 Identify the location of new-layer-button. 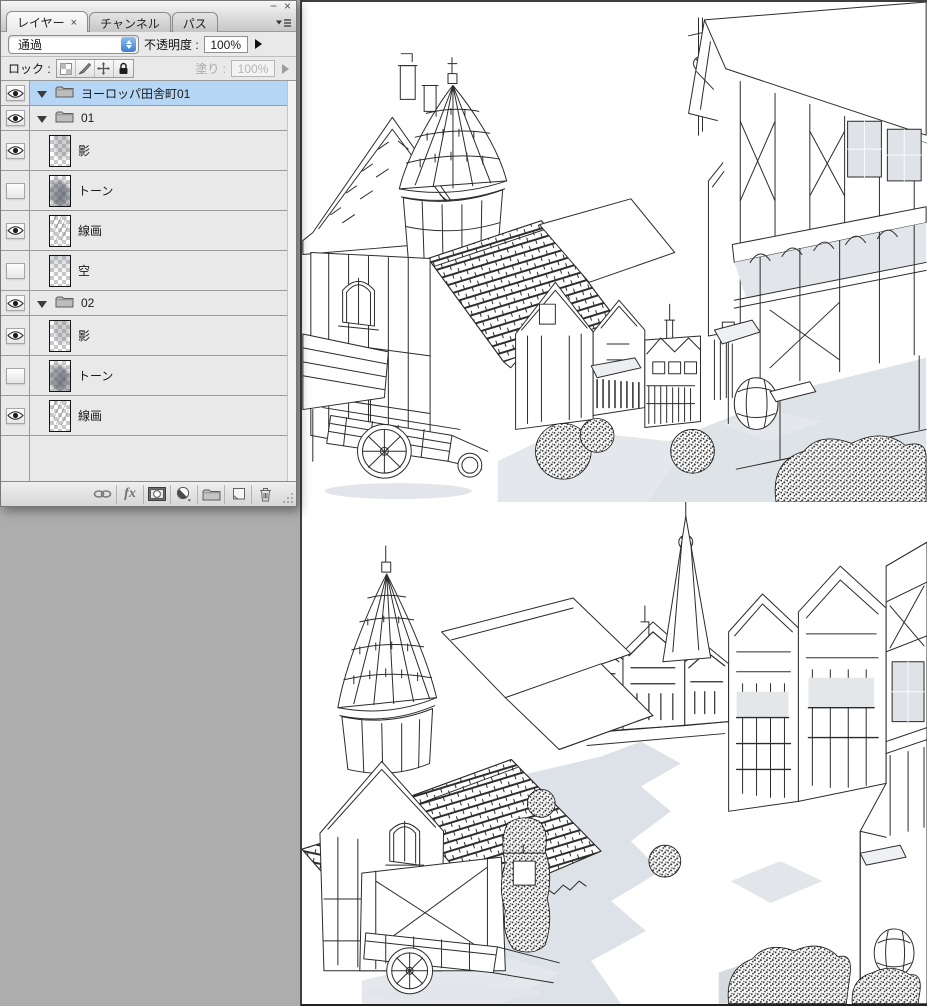
(237, 494).